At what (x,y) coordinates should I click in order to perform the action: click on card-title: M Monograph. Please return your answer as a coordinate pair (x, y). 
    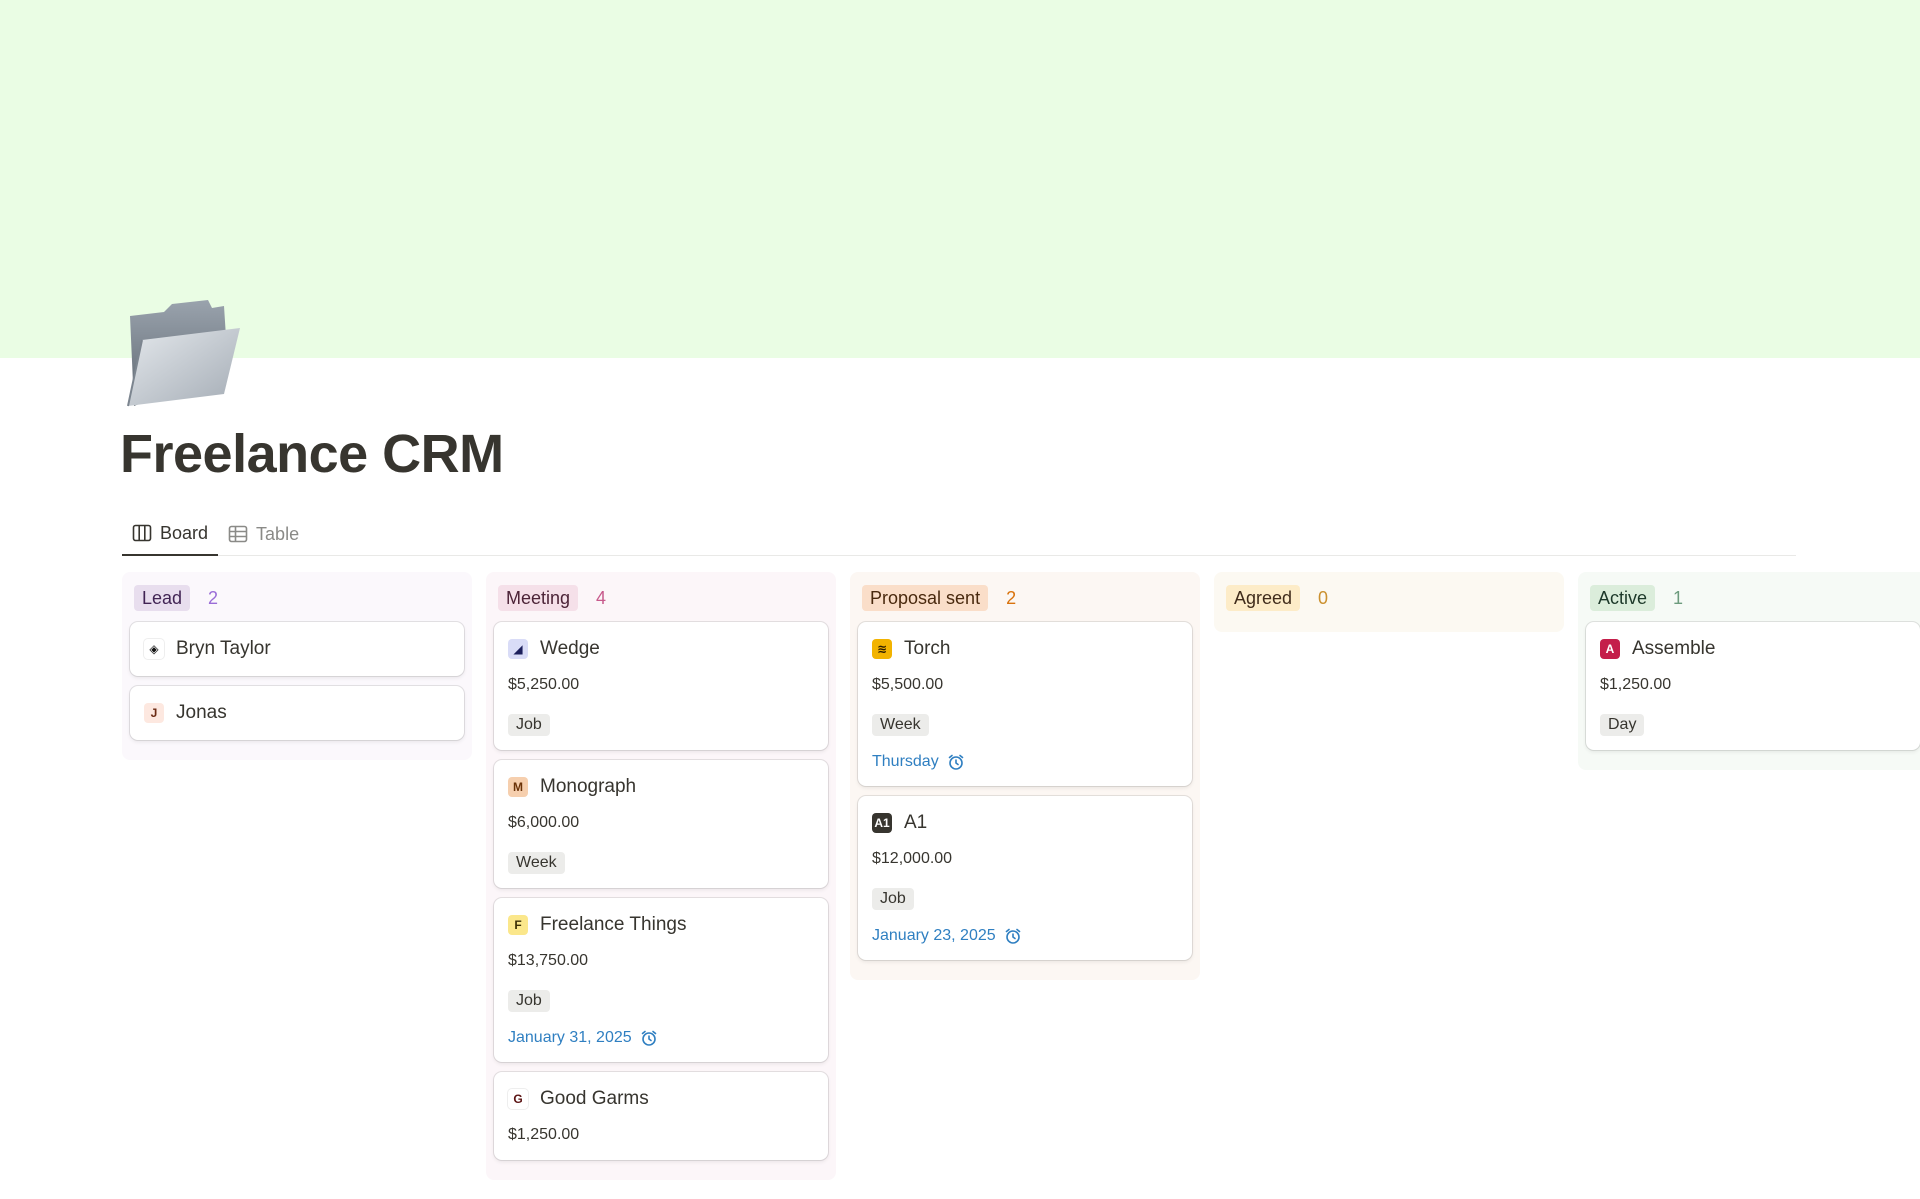
    Looking at the image, I should click on (661, 787).